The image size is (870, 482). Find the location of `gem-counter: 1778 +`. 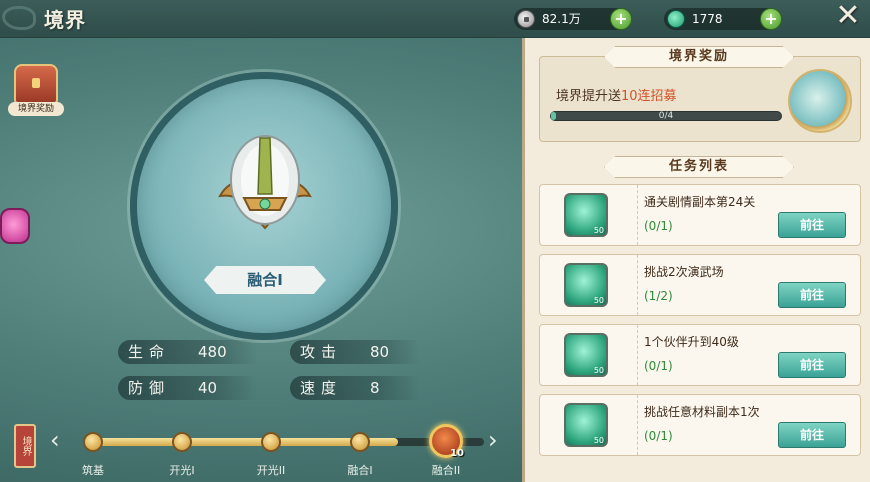

gem-counter: 1778 + is located at coordinates (723, 19).